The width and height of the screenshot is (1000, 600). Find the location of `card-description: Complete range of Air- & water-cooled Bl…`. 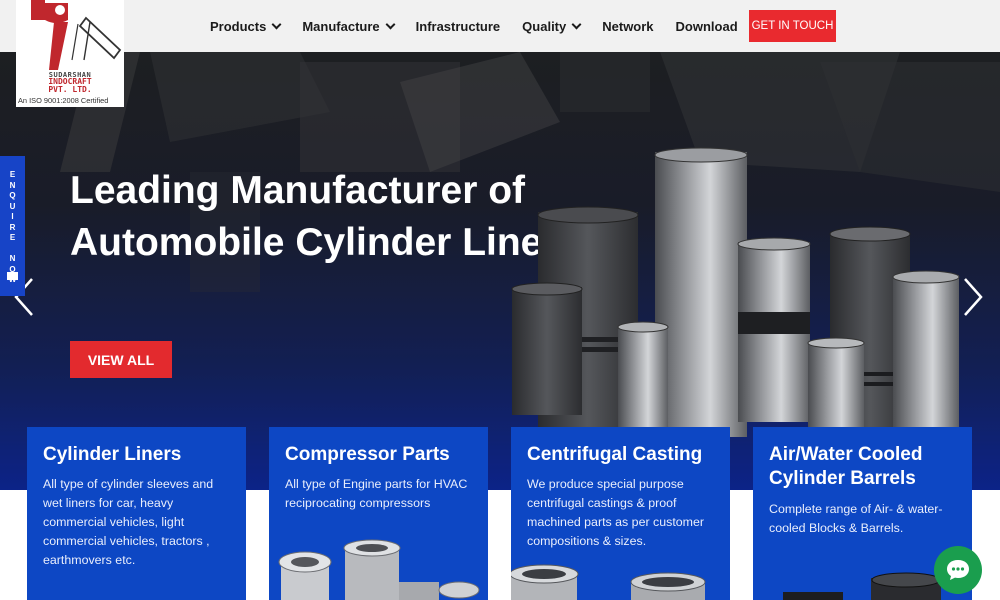

card-description: Complete range of Air- & water-cooled Bl… is located at coordinates (856, 518).